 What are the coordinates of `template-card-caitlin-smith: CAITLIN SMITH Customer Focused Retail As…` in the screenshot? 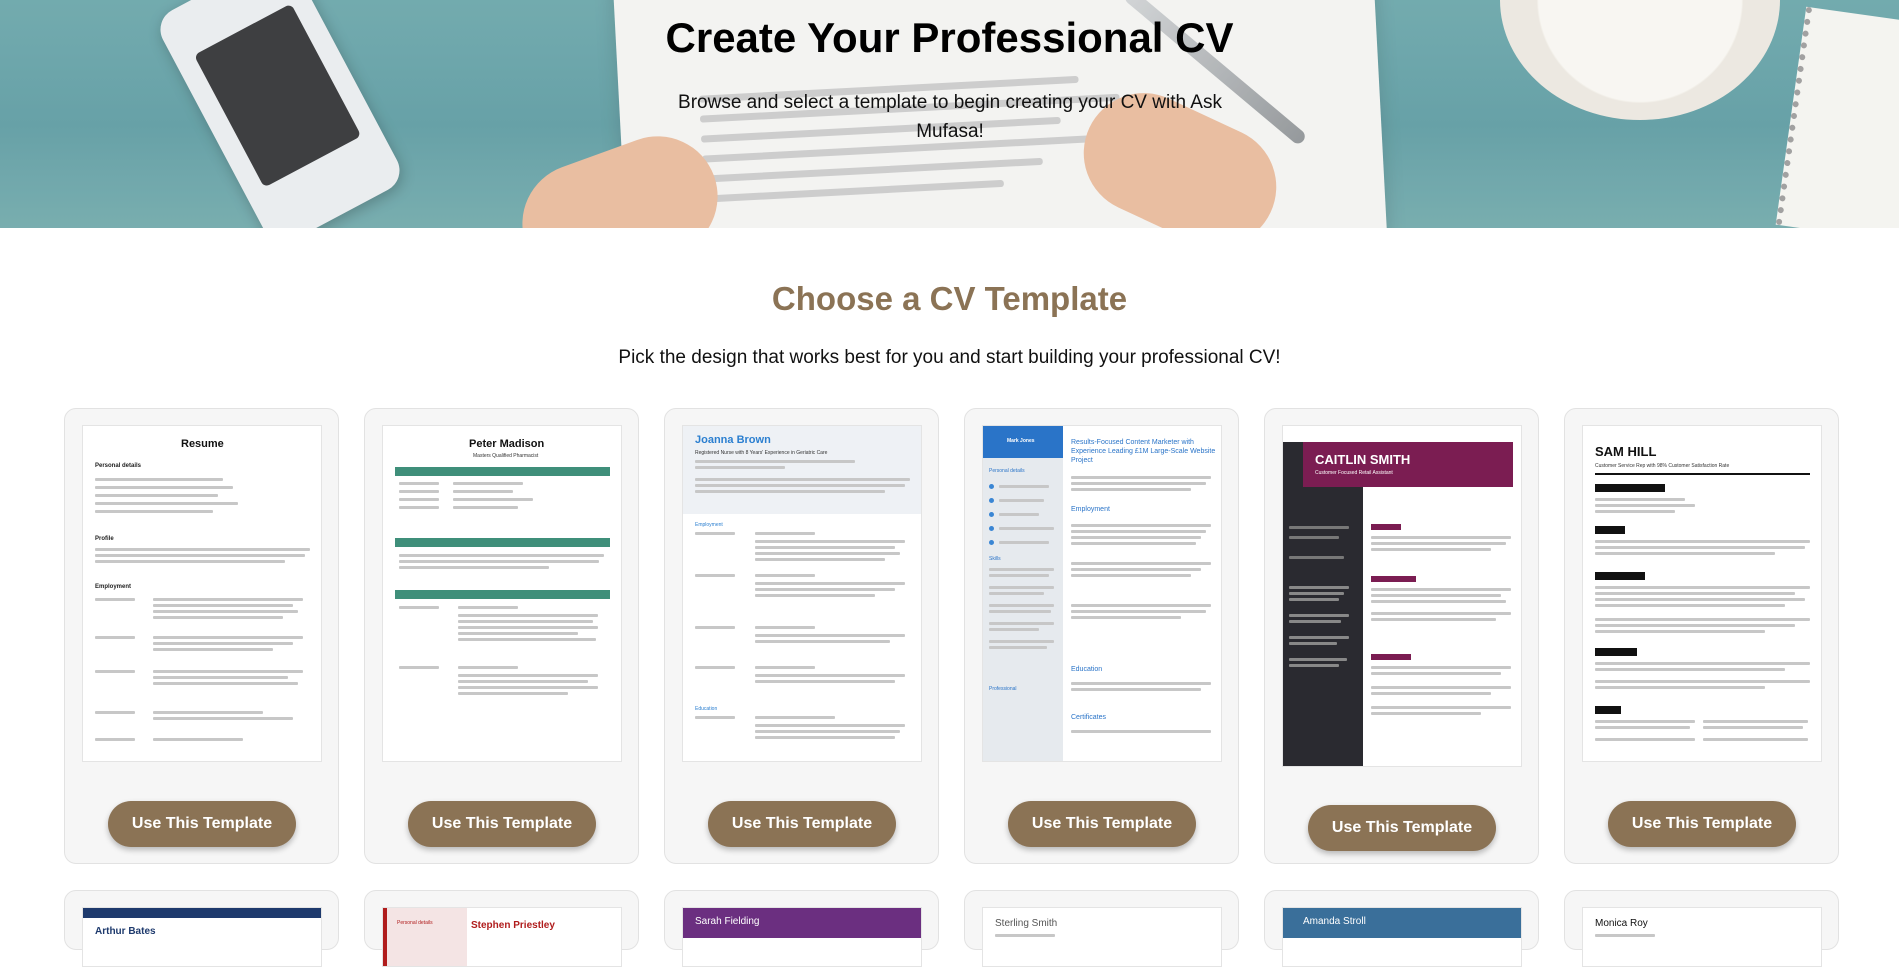 It's located at (1401, 636).